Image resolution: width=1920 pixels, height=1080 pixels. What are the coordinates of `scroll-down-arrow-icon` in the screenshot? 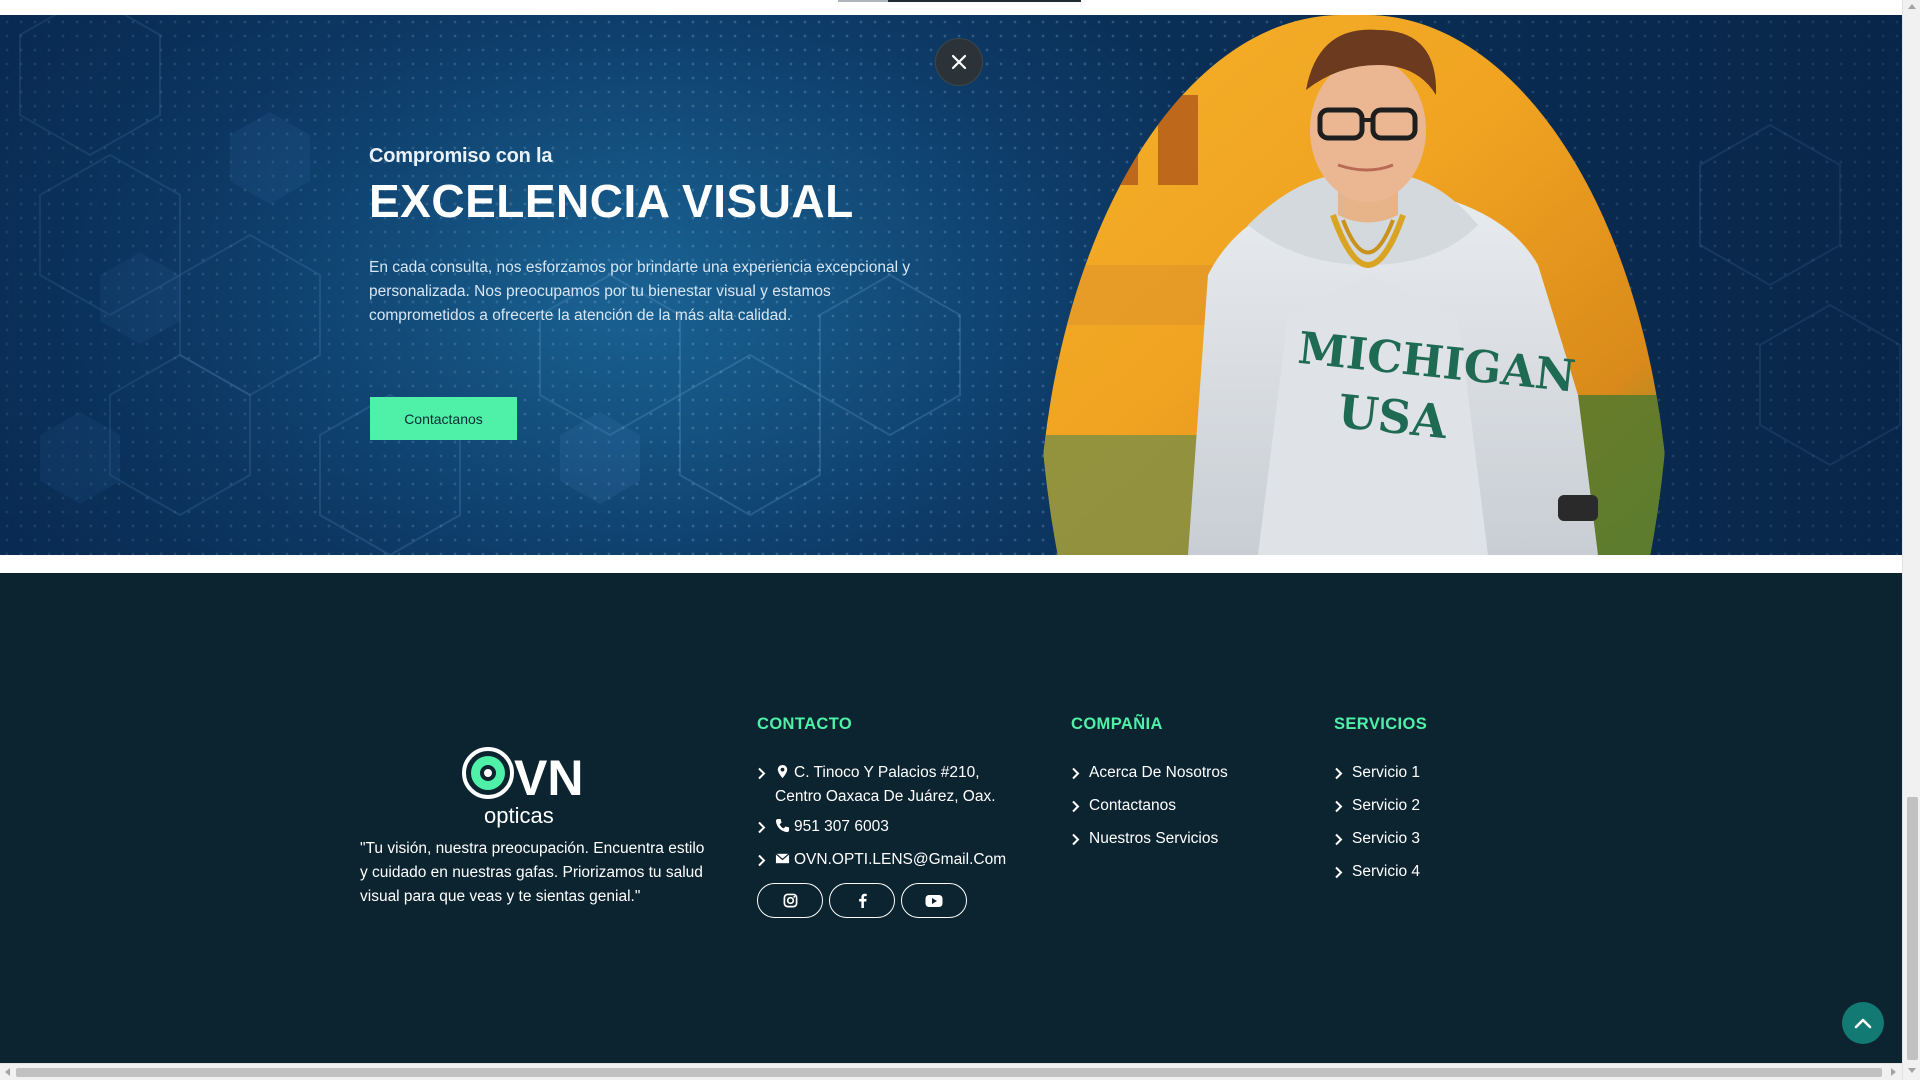 It's located at (1912, 1070).